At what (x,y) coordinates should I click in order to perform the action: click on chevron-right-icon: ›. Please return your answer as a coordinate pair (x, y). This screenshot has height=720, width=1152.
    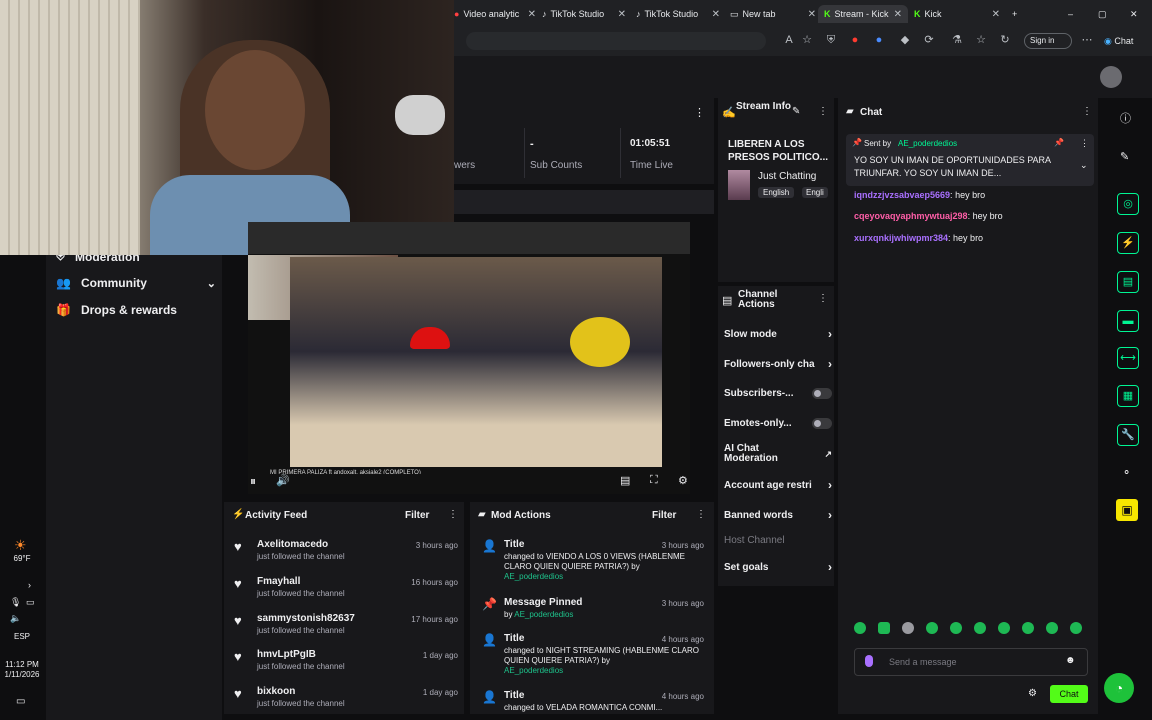
    Looking at the image, I should click on (29, 585).